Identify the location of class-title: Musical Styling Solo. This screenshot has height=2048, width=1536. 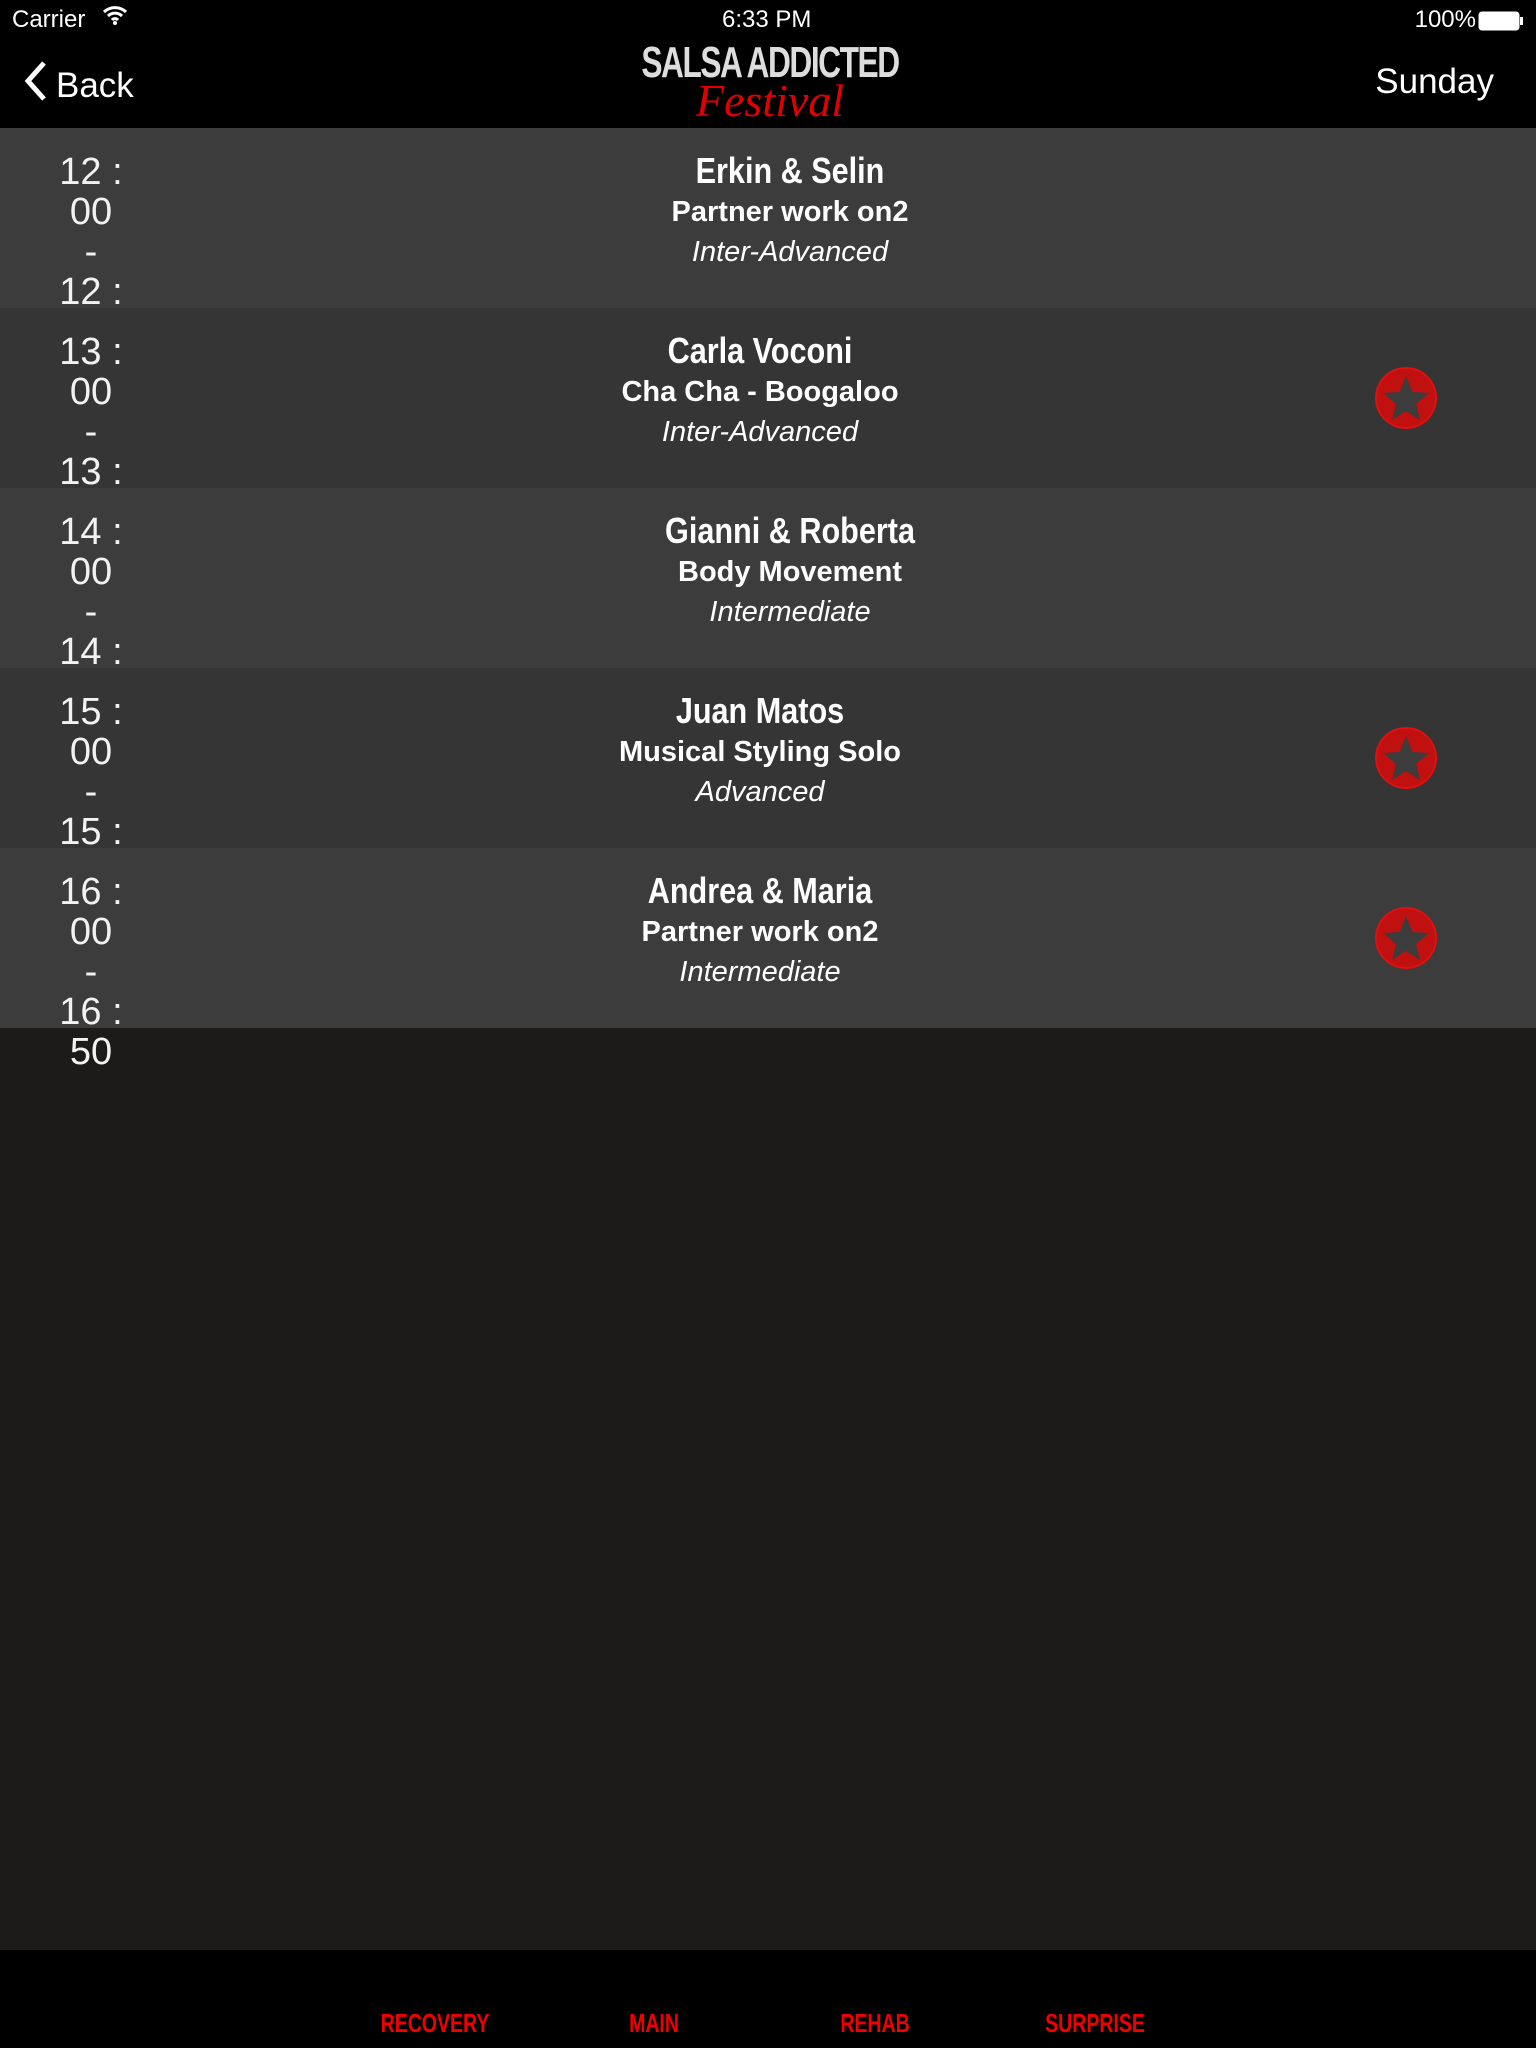
(760, 752).